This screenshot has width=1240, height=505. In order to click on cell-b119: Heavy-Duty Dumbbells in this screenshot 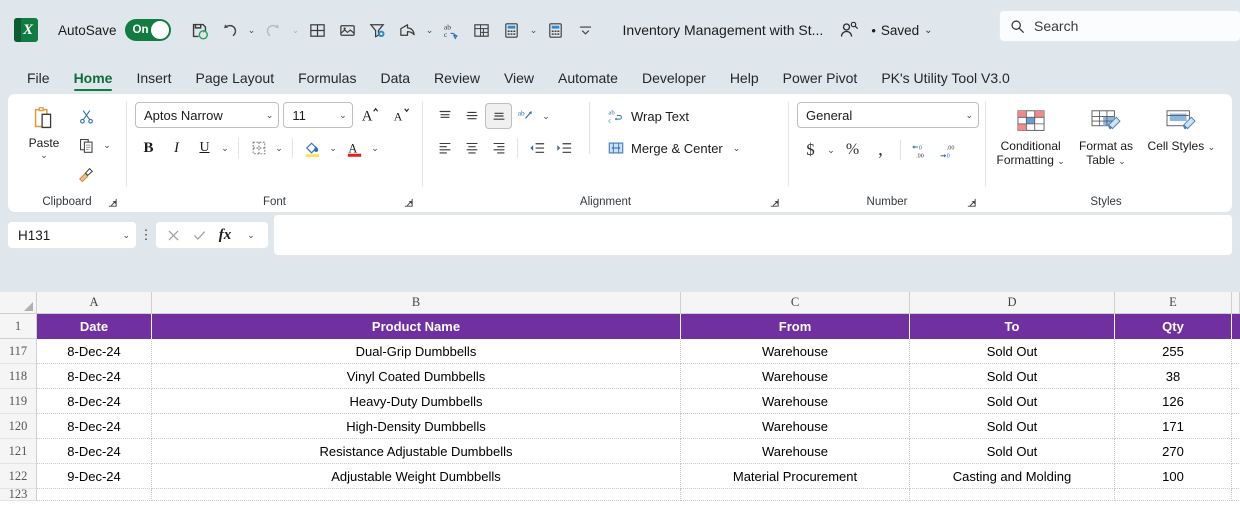, I will do `click(416, 401)`.